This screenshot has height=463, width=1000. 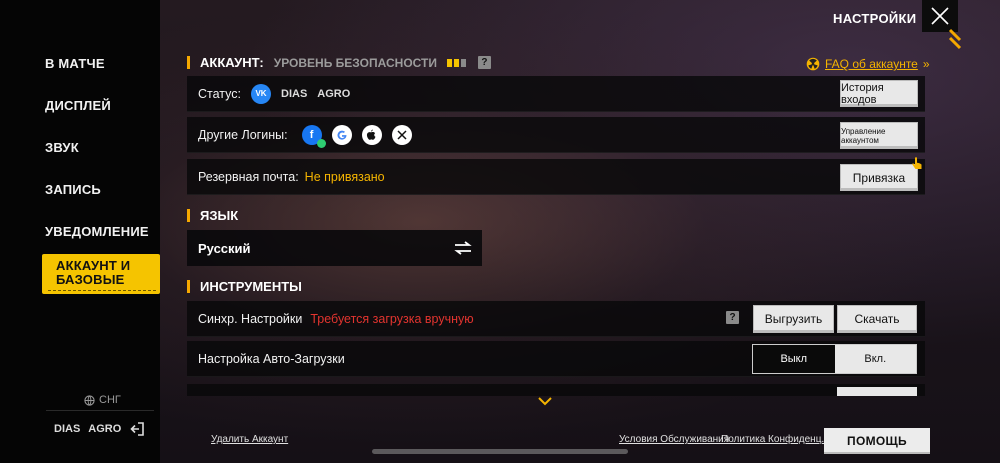 What do you see at coordinates (90, 279) in the screenshot?
I see `sidebar-item-account-line2: БАЗОВЫЕ` at bounding box center [90, 279].